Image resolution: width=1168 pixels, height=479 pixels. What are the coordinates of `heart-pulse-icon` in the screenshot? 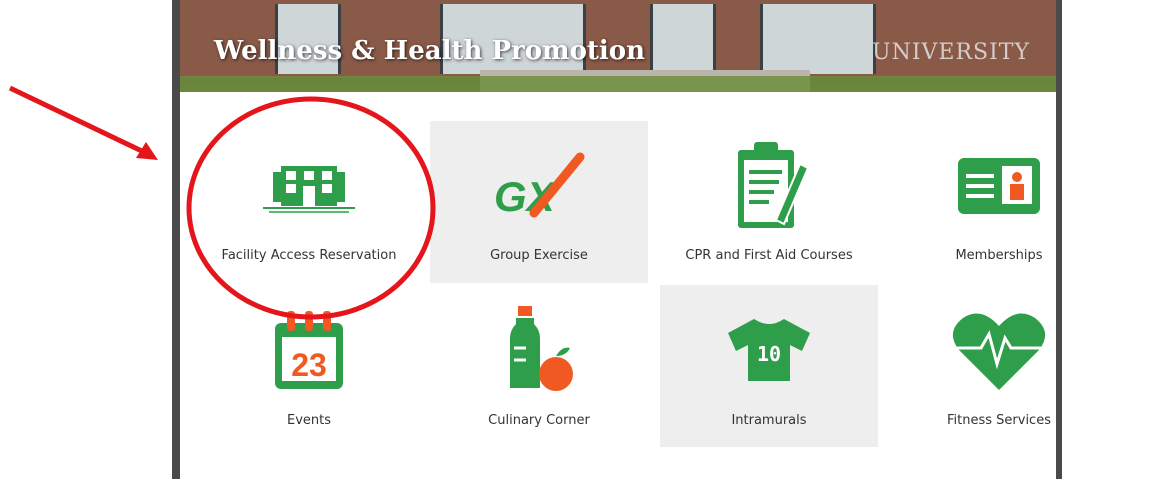 It's located at (999, 350).